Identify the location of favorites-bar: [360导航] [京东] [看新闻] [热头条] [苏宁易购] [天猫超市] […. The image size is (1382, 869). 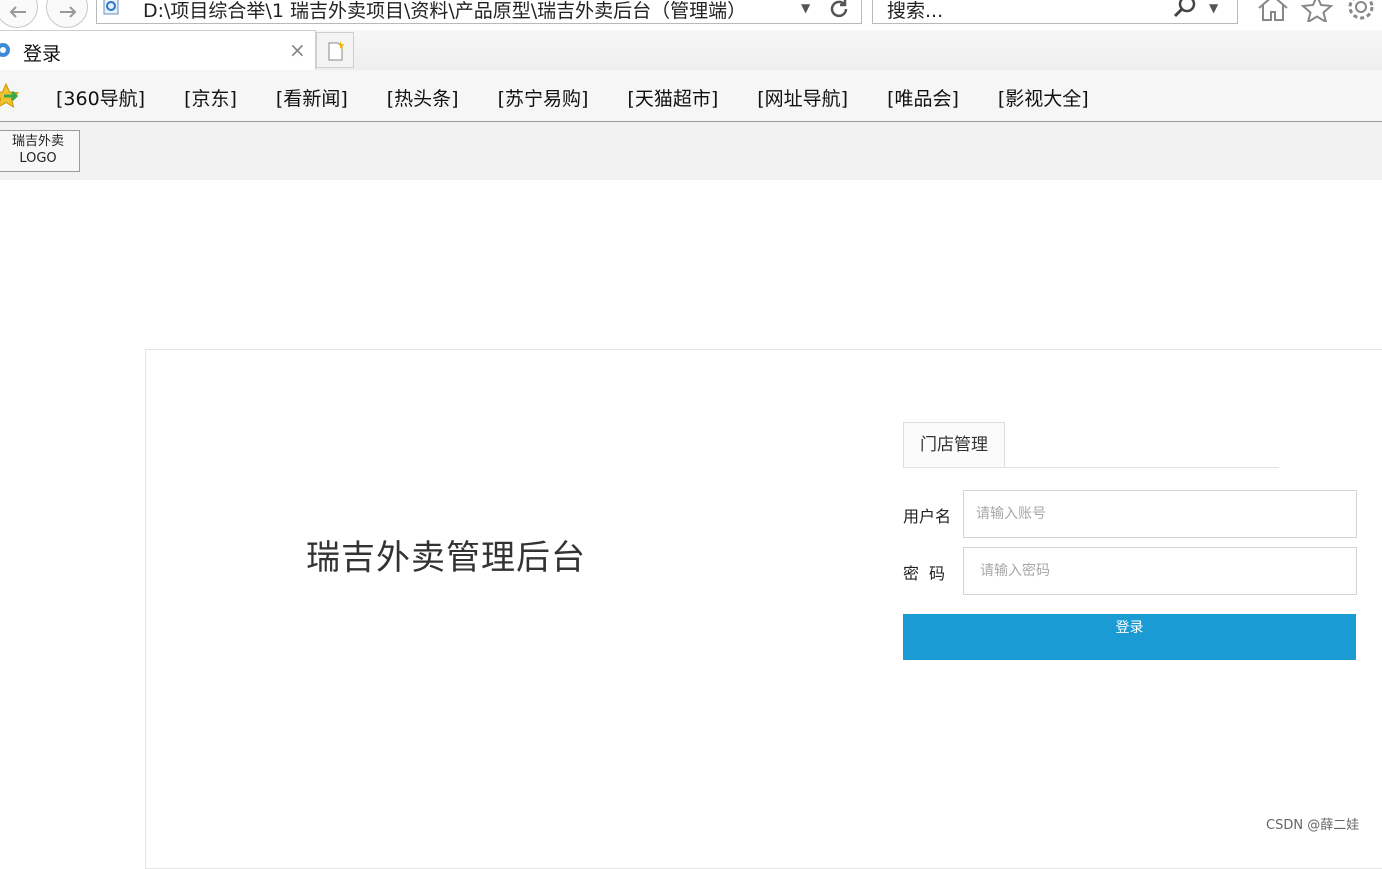
(691, 96).